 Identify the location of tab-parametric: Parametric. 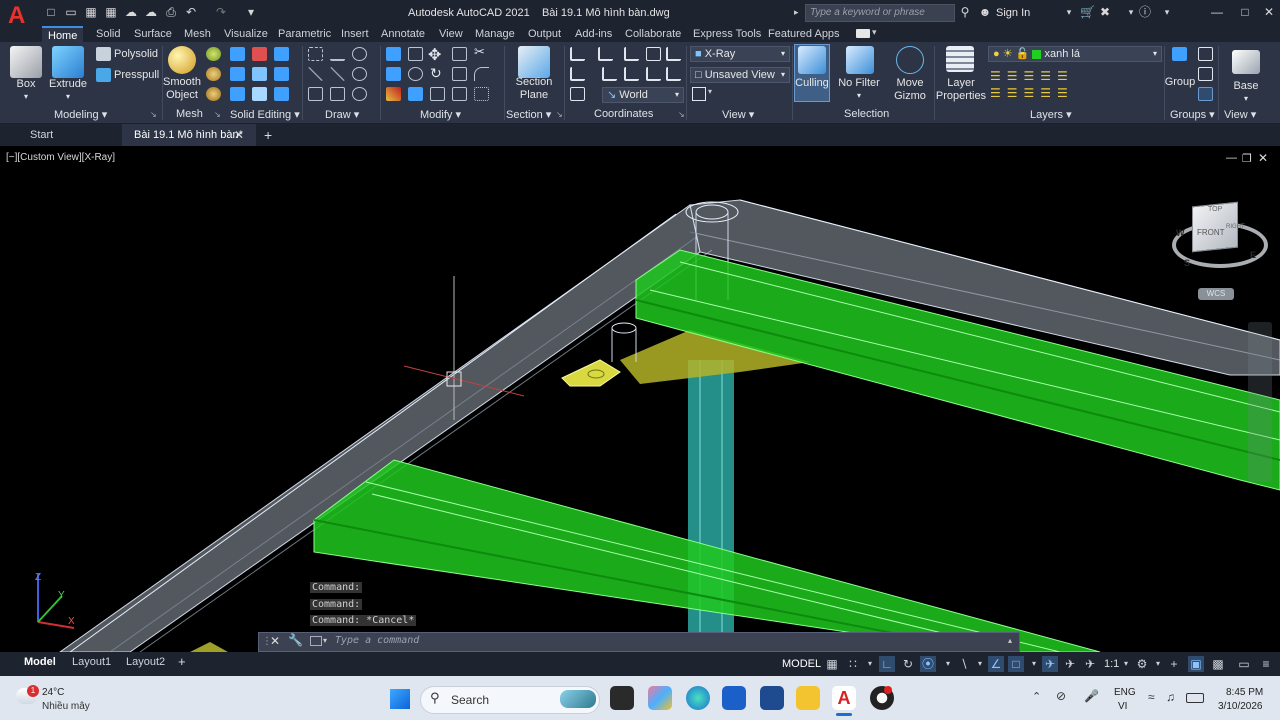
(304, 34).